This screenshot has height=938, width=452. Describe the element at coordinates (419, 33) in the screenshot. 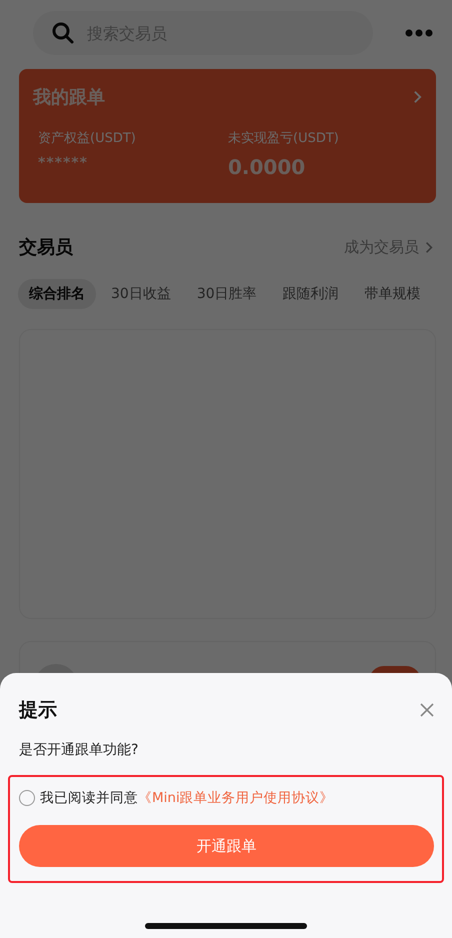

I see `more-icon` at that location.